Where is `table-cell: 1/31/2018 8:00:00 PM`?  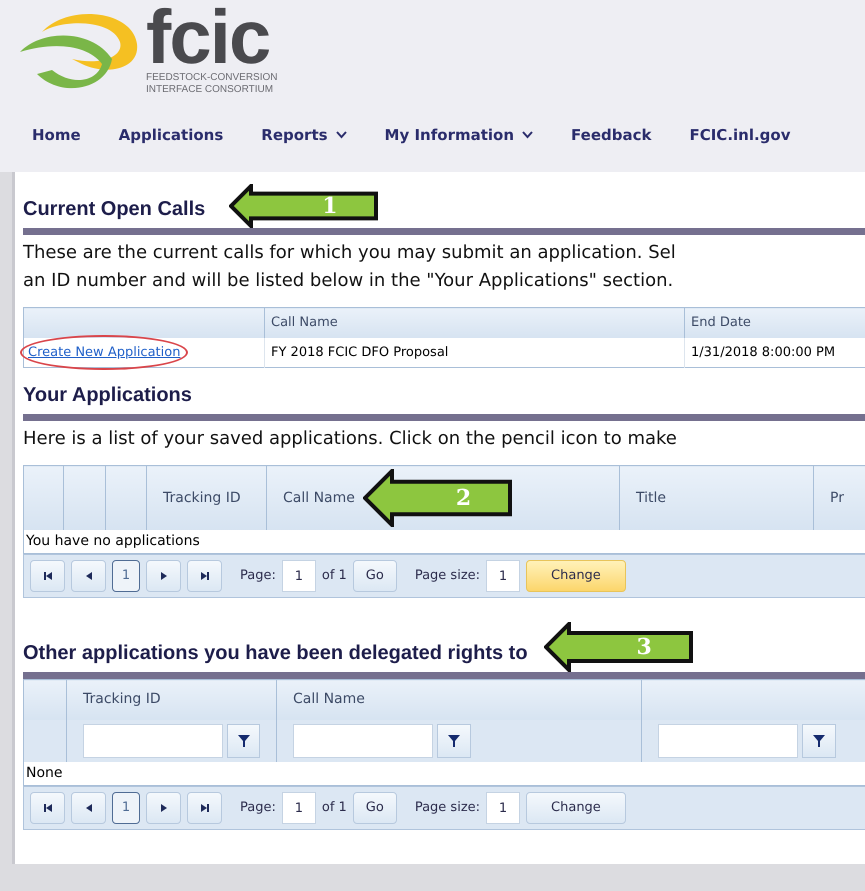
table-cell: 1/31/2018 8:00:00 PM is located at coordinates (774, 353).